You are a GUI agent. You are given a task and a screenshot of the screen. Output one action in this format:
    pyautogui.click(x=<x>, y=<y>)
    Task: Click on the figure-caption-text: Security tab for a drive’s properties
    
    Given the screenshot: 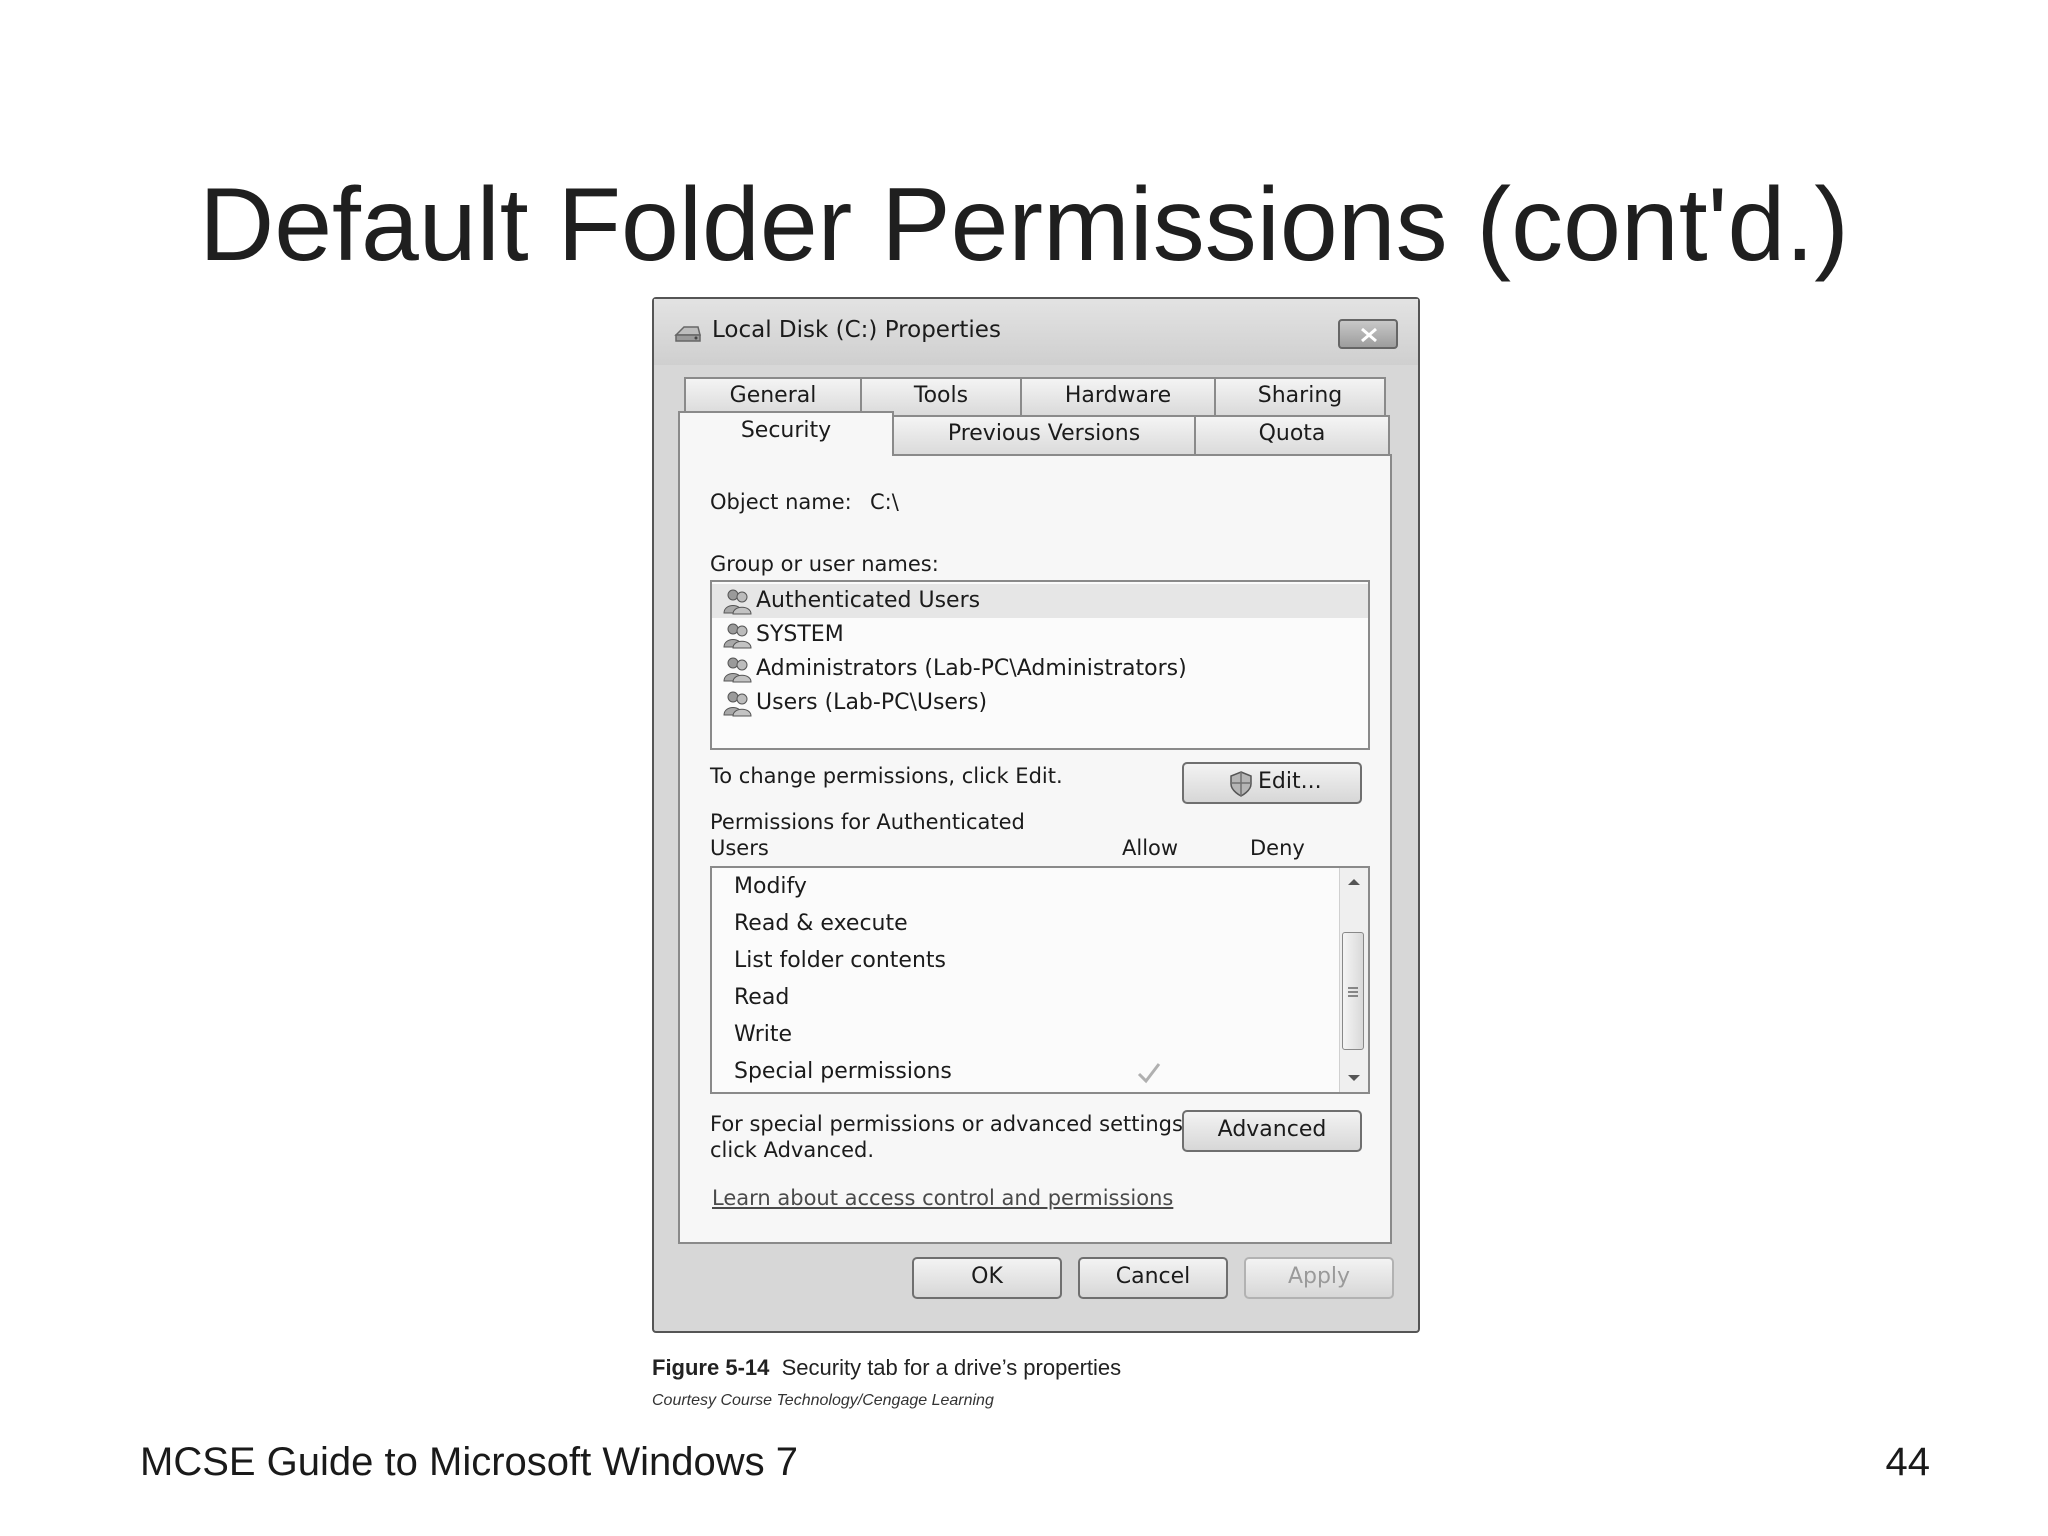 What is the action you would take?
    pyautogui.click(x=951, y=1367)
    